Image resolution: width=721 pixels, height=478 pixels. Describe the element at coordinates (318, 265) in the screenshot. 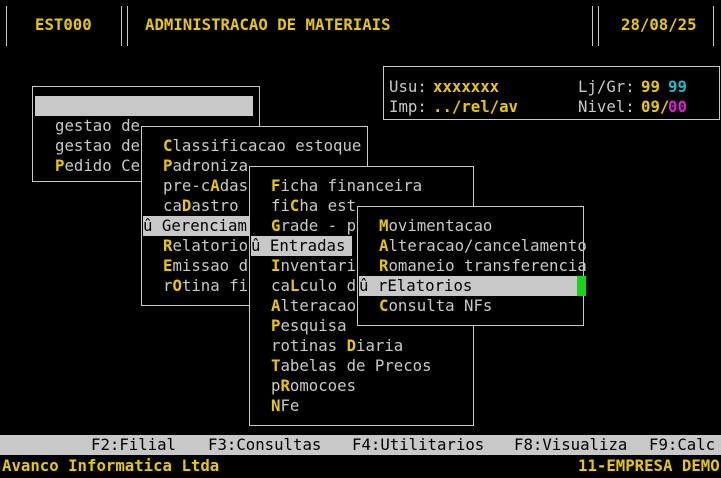

I see `menu-item-label: nventari` at that location.